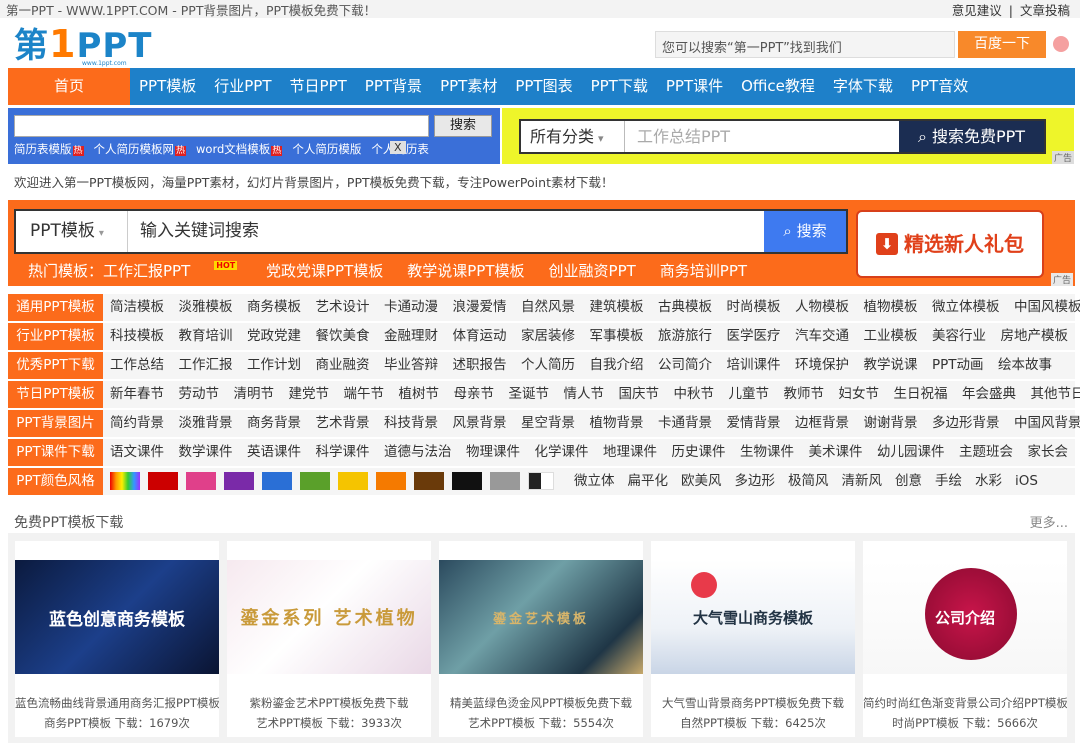 The height and width of the screenshot is (750, 1080). What do you see at coordinates (703, 271) in the screenshot?
I see `hot-template-link: 商务培训PPT` at bounding box center [703, 271].